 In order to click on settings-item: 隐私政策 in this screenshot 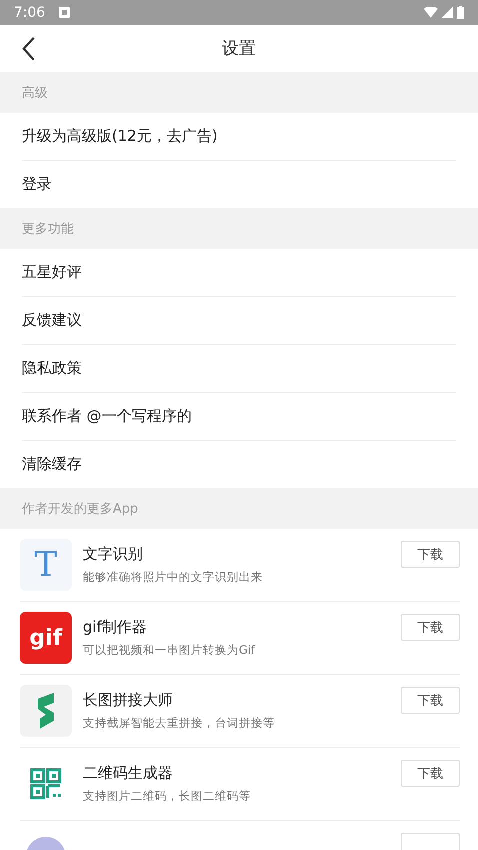, I will do `click(239, 369)`.